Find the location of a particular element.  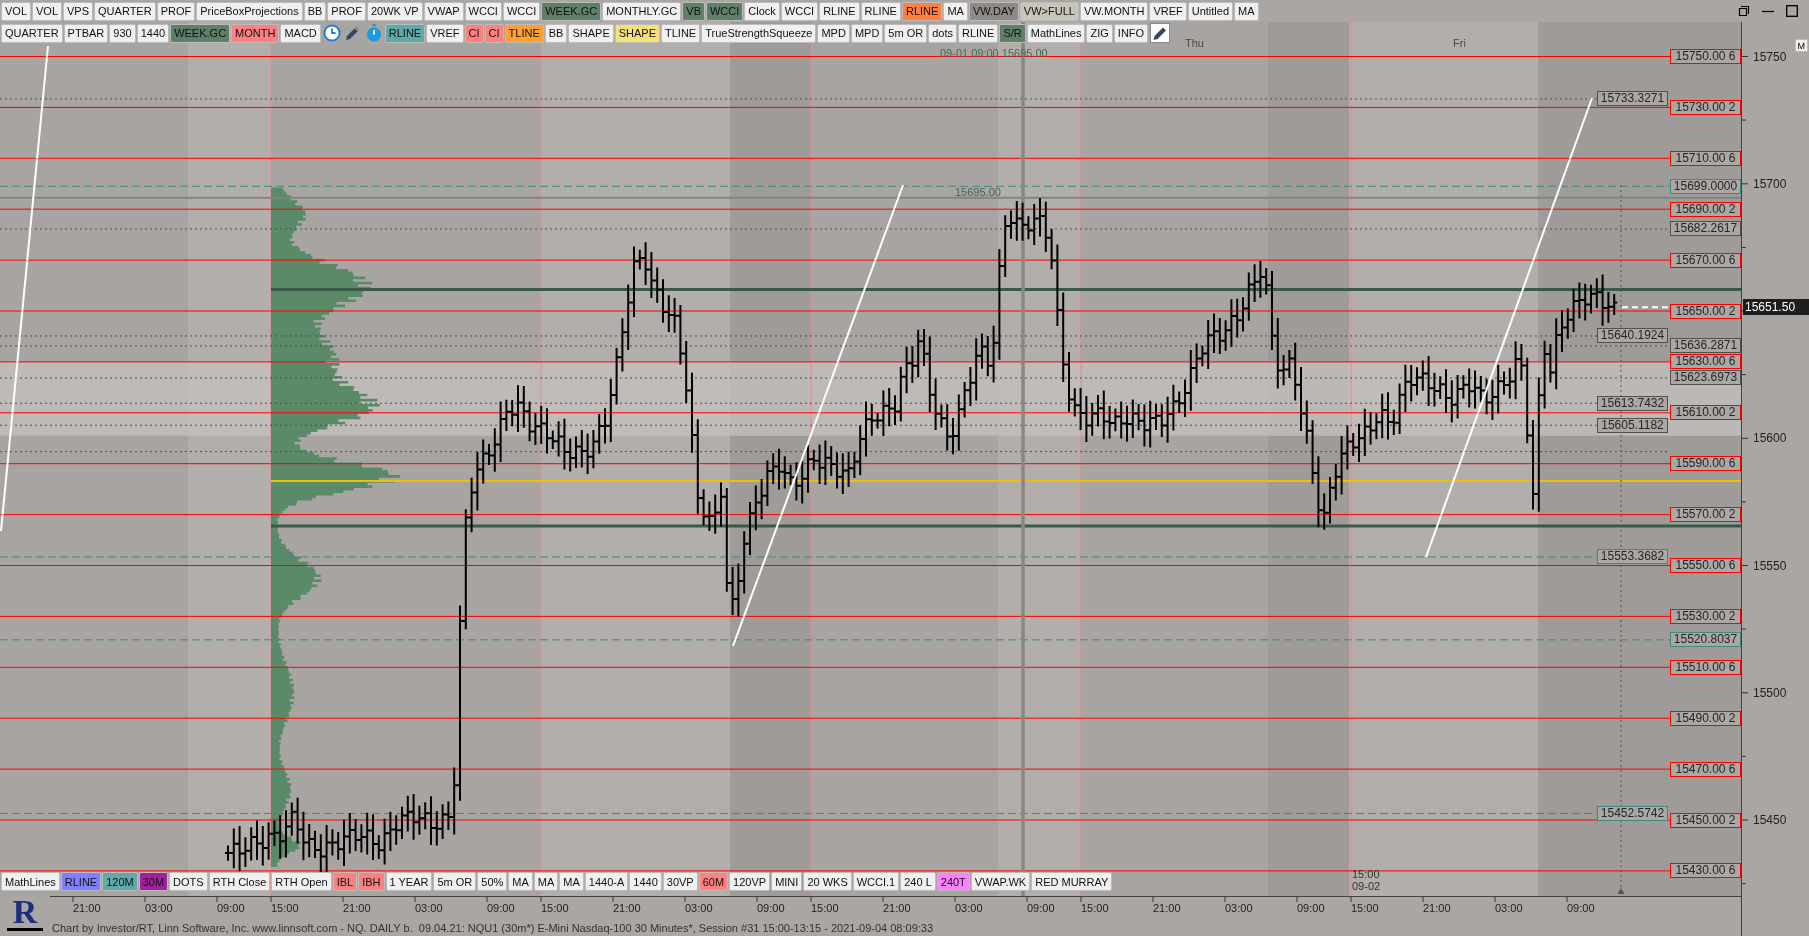

indicator-button: 60M is located at coordinates (713, 881).